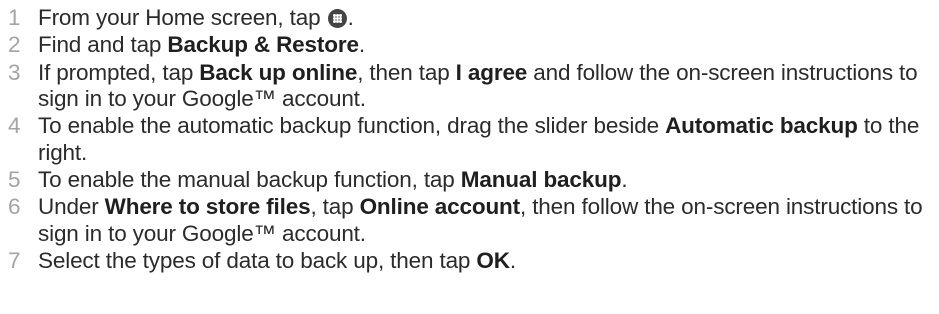 This screenshot has height=314, width=939. What do you see at coordinates (207, 207) in the screenshot?
I see `ui-term: Where to store files` at bounding box center [207, 207].